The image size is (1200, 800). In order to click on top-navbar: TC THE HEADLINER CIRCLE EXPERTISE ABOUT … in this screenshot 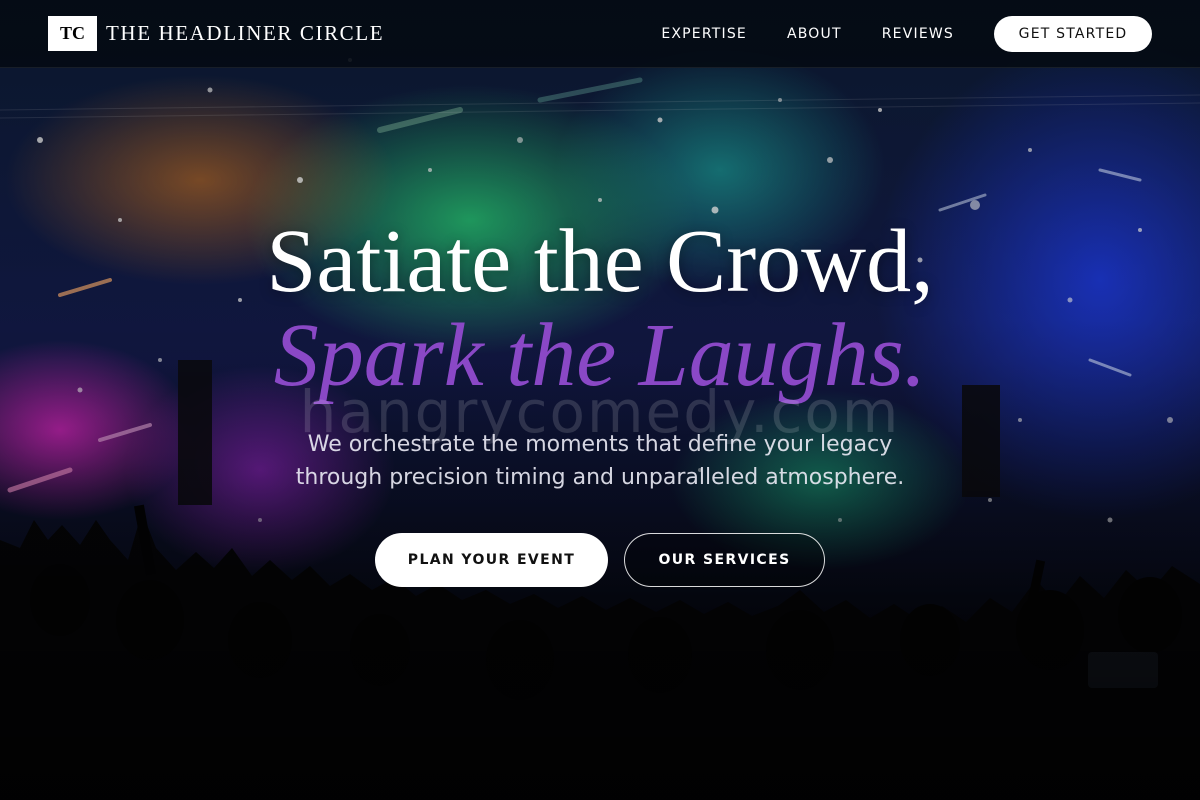, I will do `click(600, 34)`.